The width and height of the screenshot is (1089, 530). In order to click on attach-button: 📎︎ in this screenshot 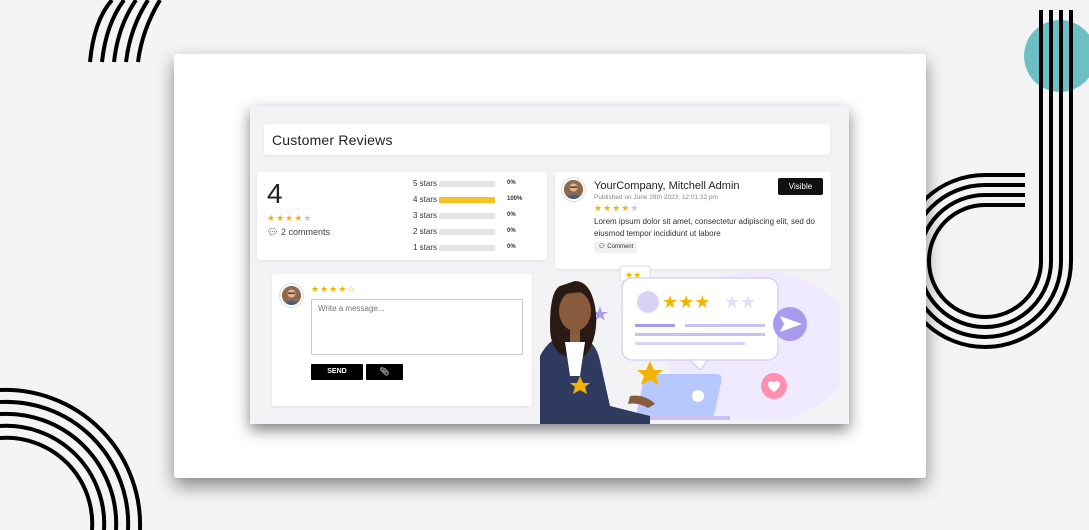, I will do `click(384, 372)`.